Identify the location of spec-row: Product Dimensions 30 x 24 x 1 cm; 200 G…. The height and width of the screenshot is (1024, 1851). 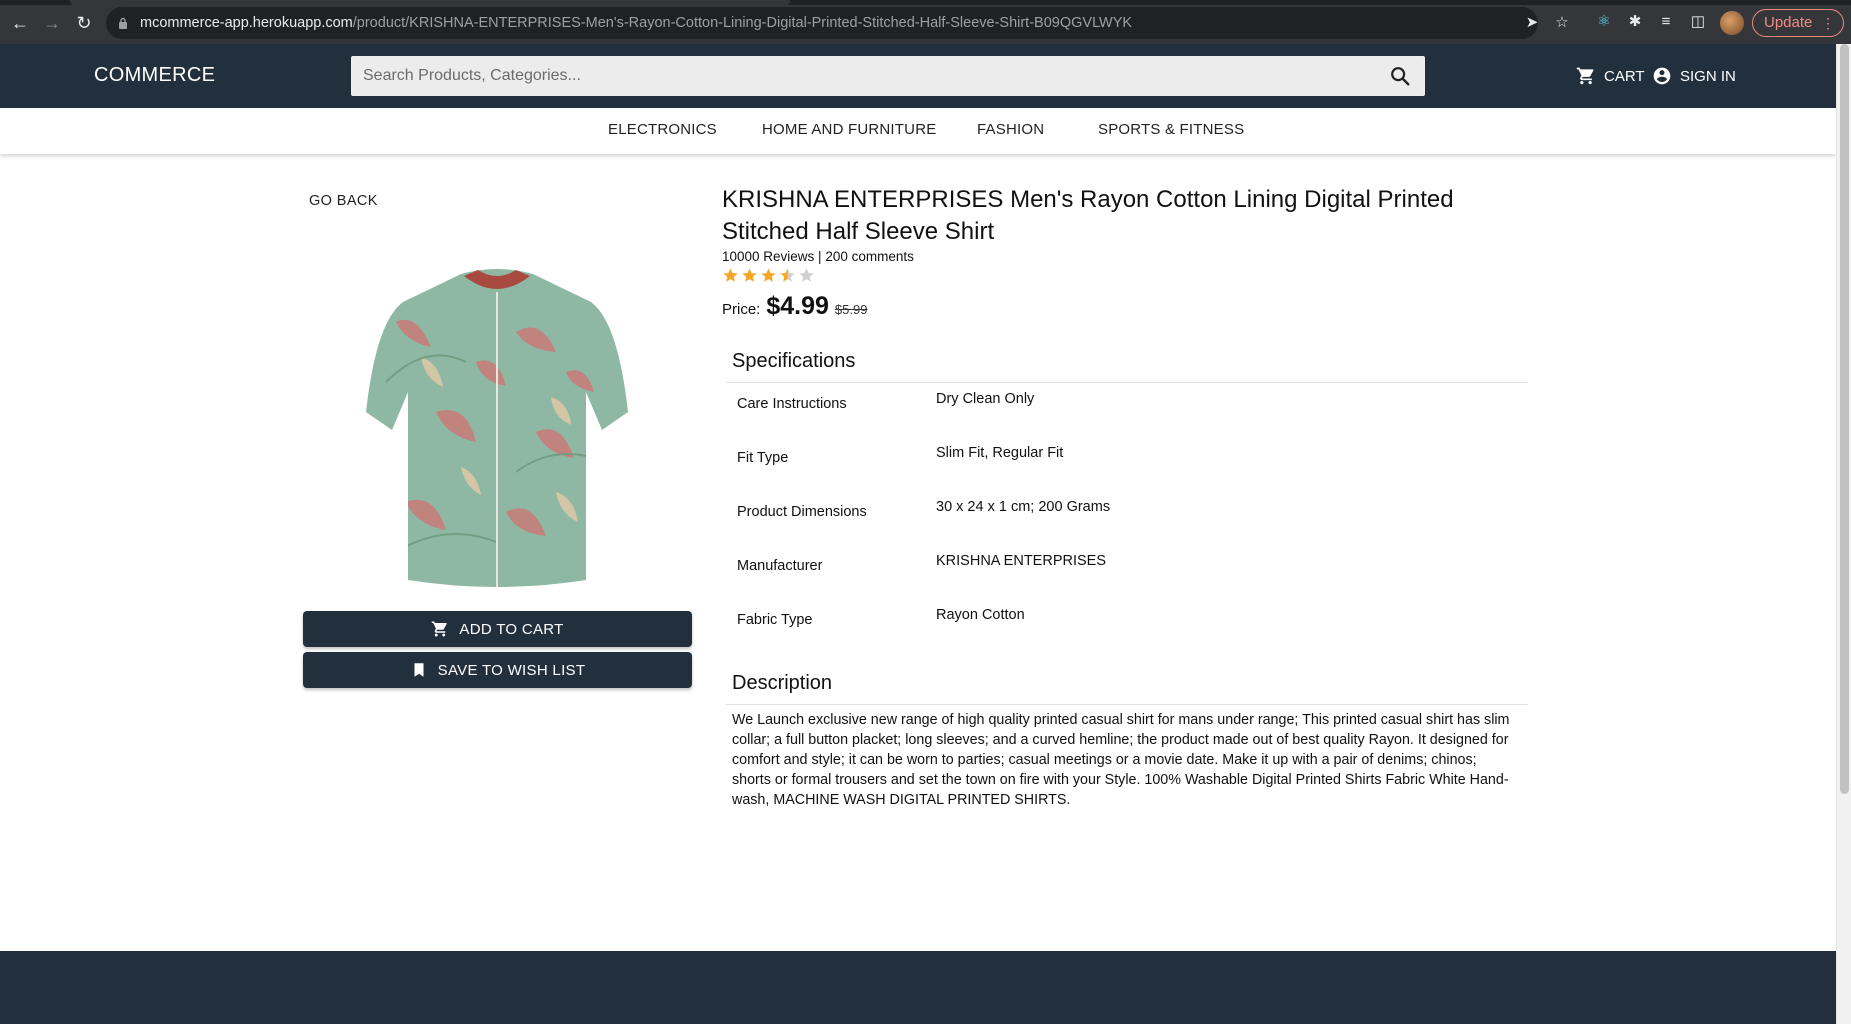
(1127, 518).